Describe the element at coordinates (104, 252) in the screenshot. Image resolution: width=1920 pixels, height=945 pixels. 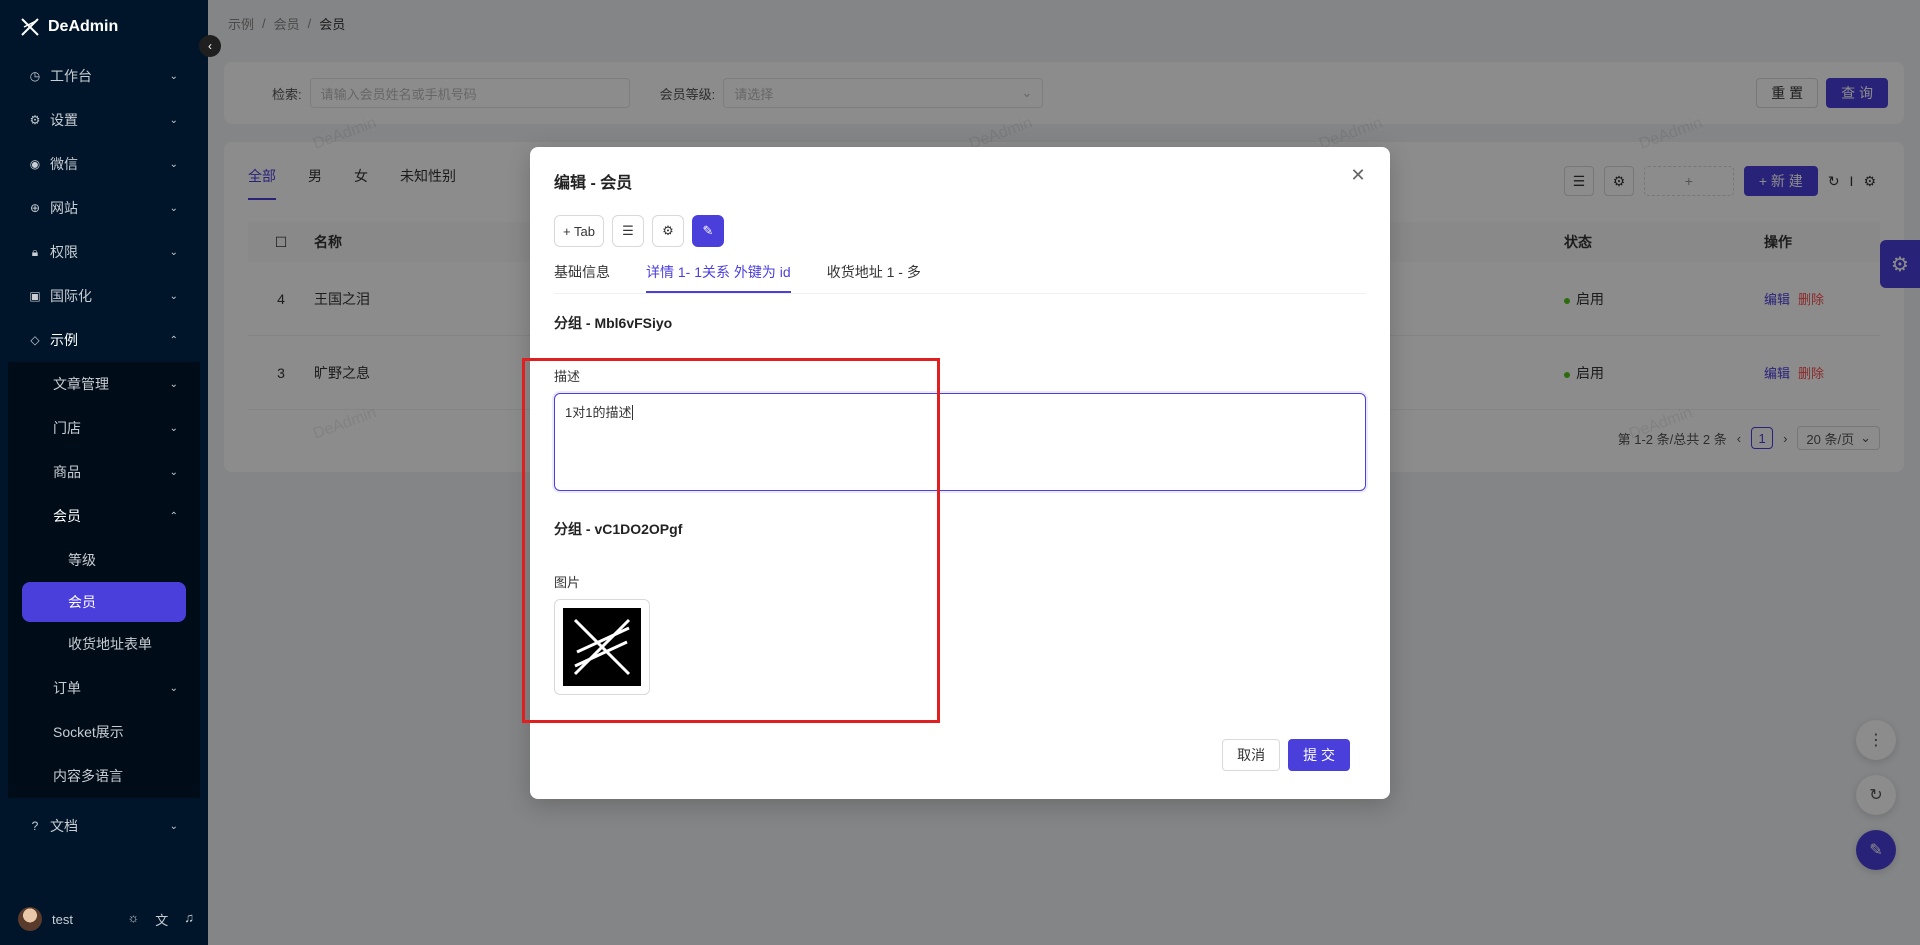
I see `sidebar-item-permission: 🔒︎ 权限 ⌄` at that location.